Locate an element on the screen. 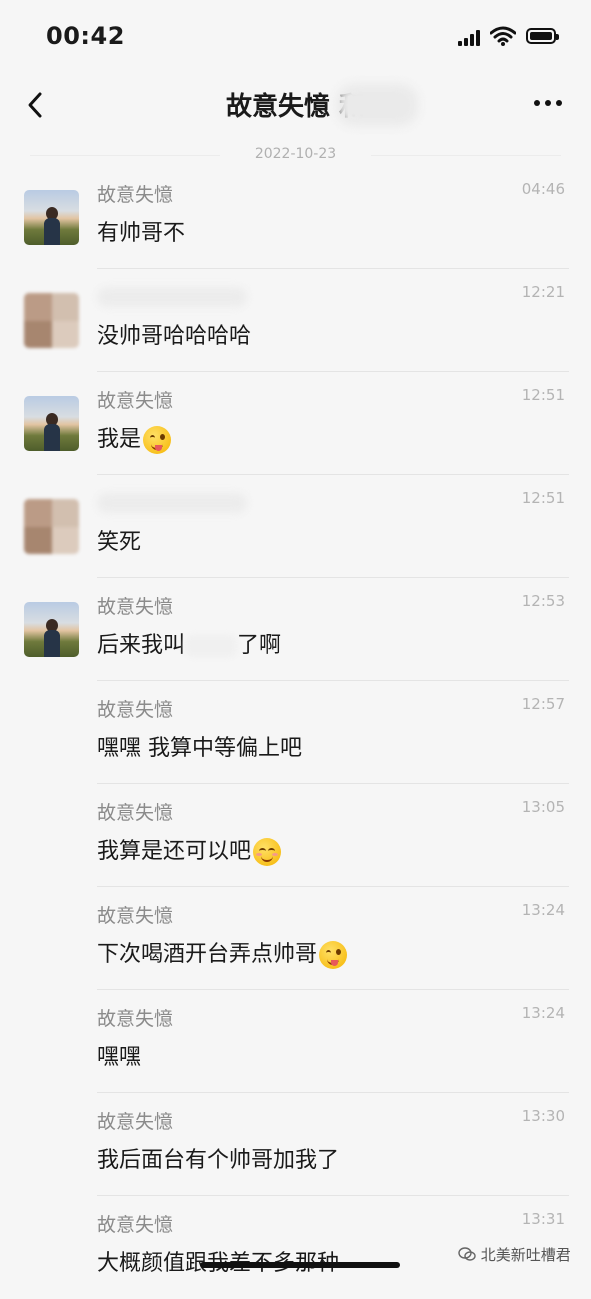  date-separator: 2022-10-23 is located at coordinates (295, 154).